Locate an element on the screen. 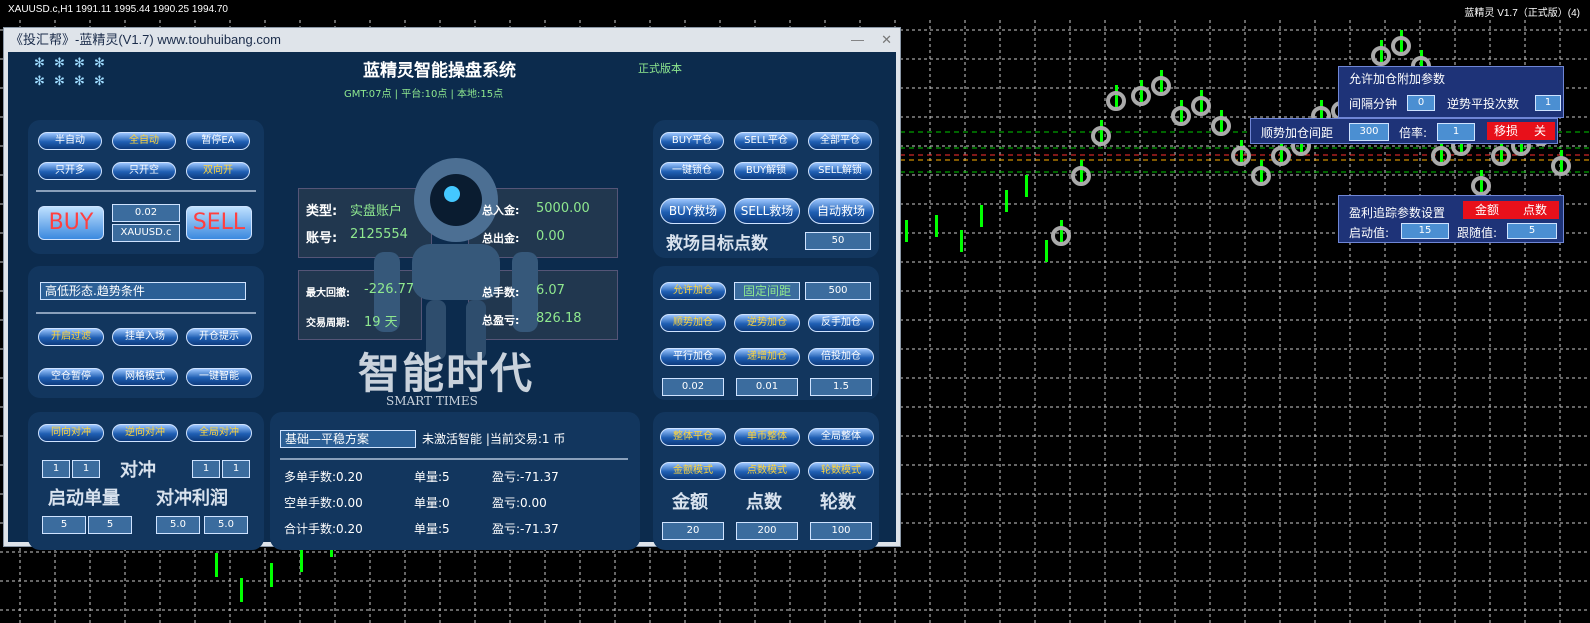 The image size is (1590, 623). move-stop-off-button: 关 is located at coordinates (1540, 131).